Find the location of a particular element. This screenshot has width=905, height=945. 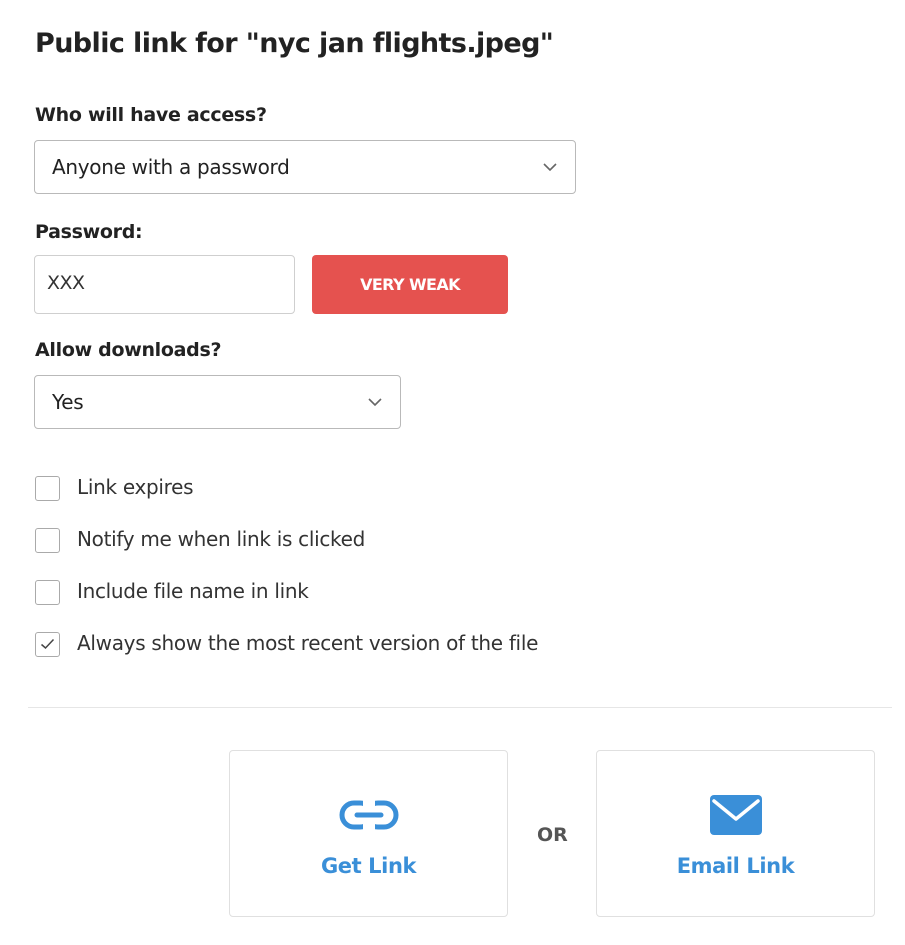

downloads-select: Yes is located at coordinates (217, 402).